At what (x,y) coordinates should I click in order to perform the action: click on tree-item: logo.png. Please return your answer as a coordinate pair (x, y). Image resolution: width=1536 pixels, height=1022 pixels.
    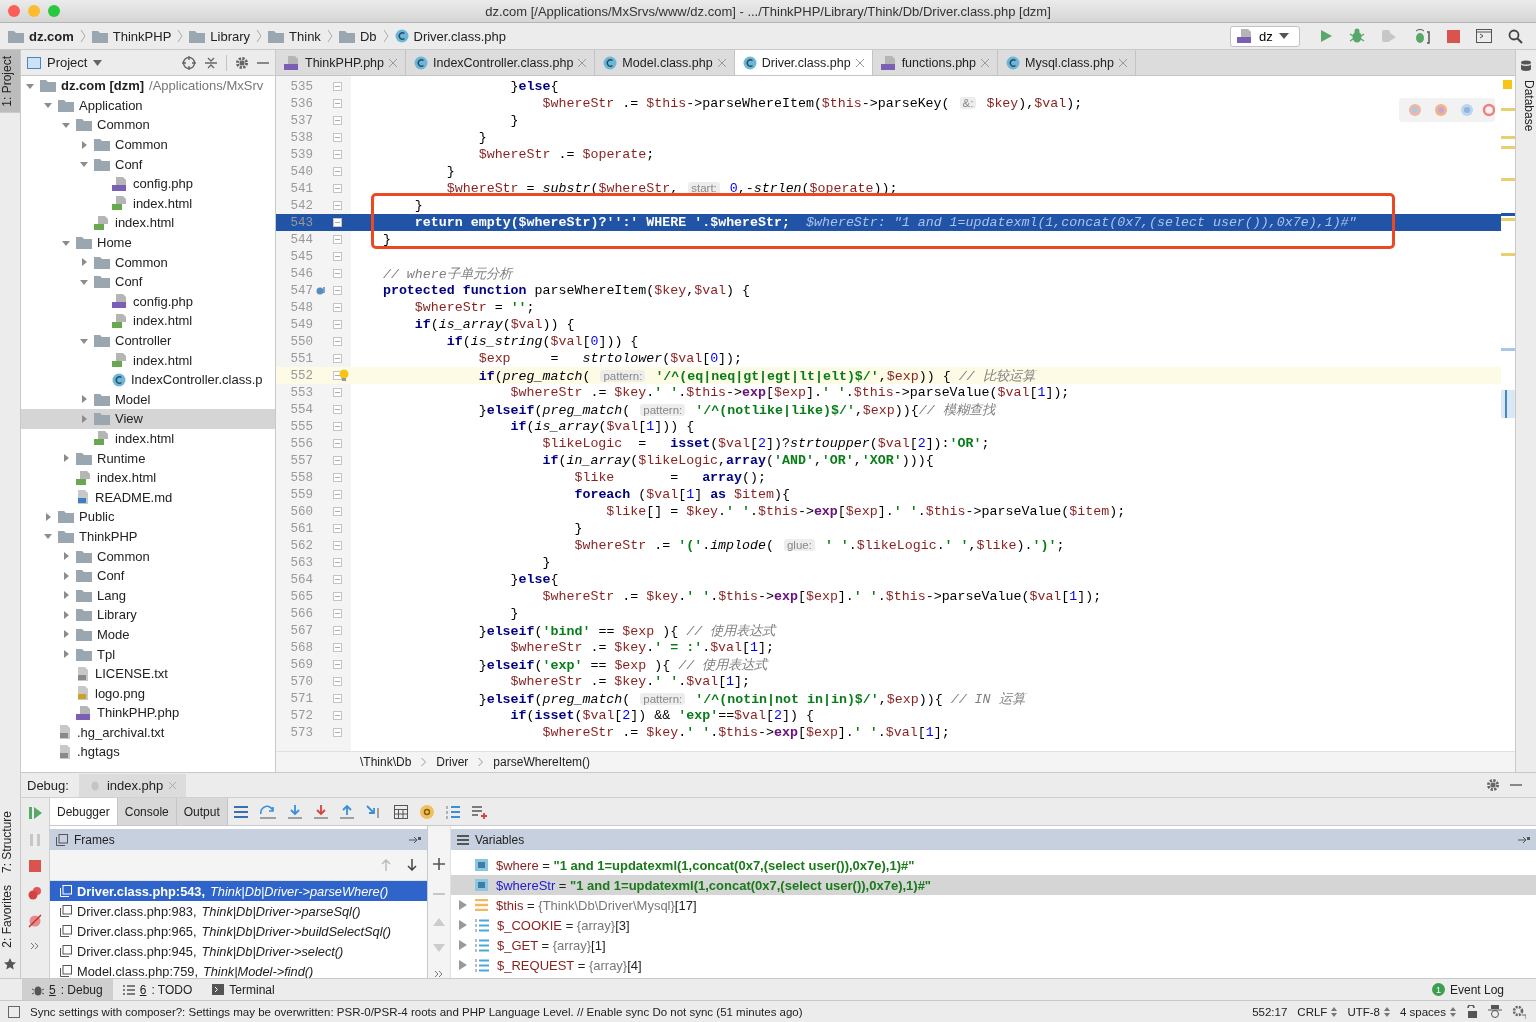
    Looking at the image, I should click on (148, 693).